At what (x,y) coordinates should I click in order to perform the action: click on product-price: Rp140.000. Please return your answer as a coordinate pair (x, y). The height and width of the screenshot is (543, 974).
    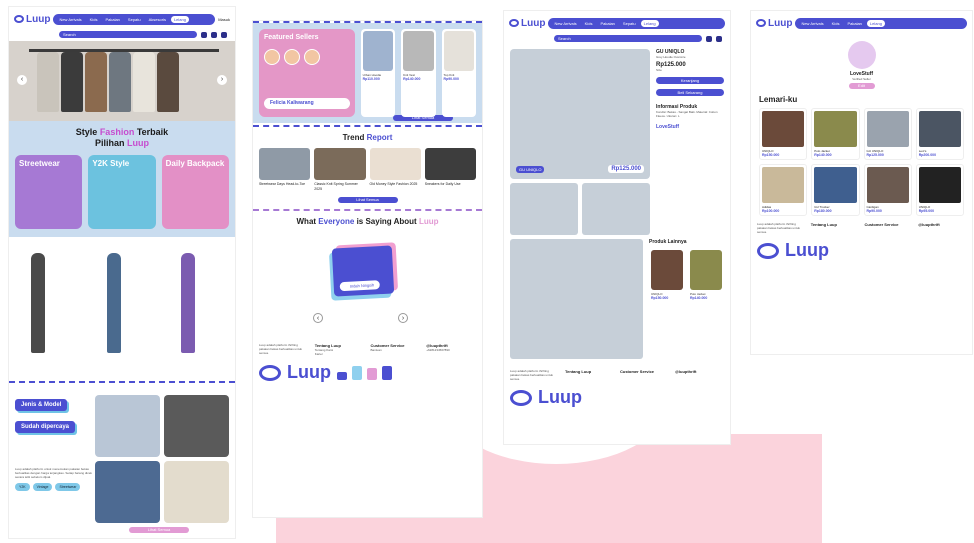
    Looking at the image, I should click on (823, 155).